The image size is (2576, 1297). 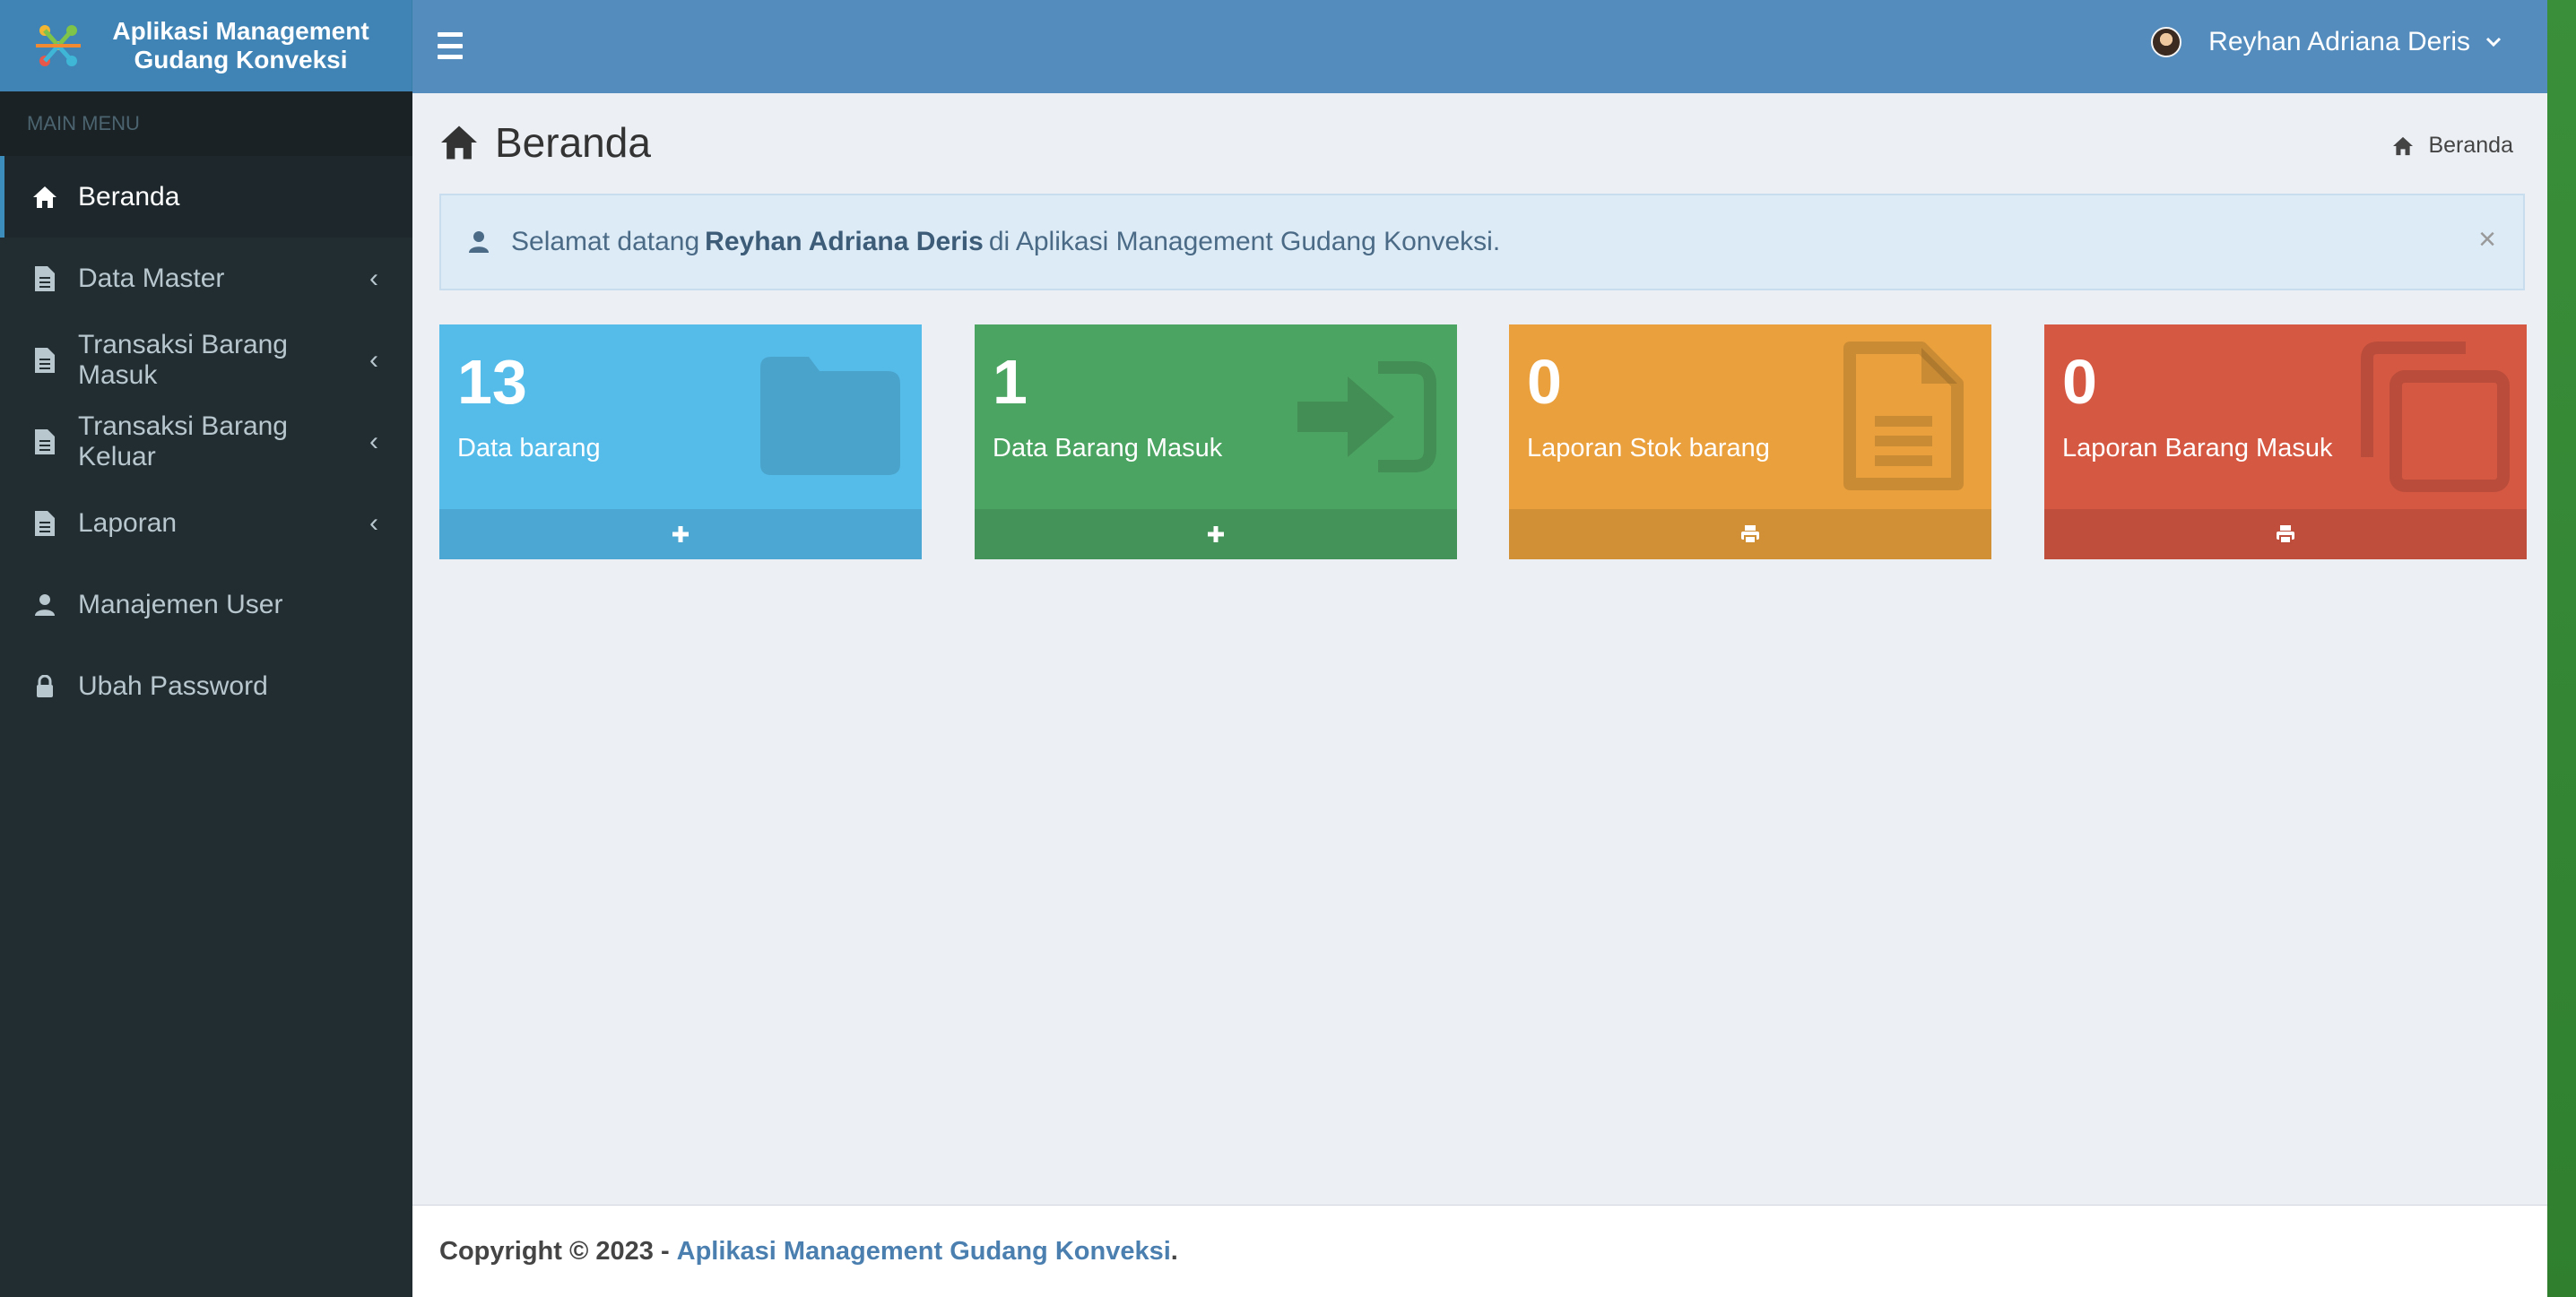 What do you see at coordinates (554, 1251) in the screenshot?
I see `footer-copyright: Copyright © 2023 -` at bounding box center [554, 1251].